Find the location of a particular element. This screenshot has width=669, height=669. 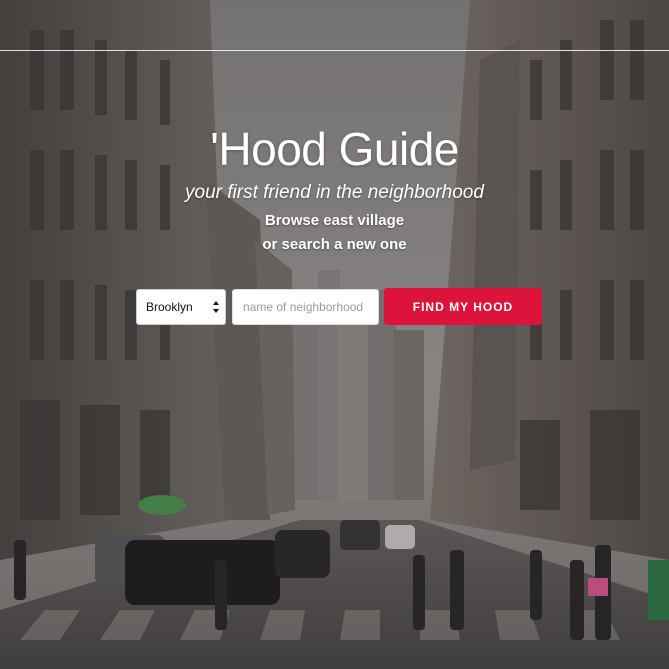

find-my-hood-button: FIND MY HOOD is located at coordinates (463, 306).